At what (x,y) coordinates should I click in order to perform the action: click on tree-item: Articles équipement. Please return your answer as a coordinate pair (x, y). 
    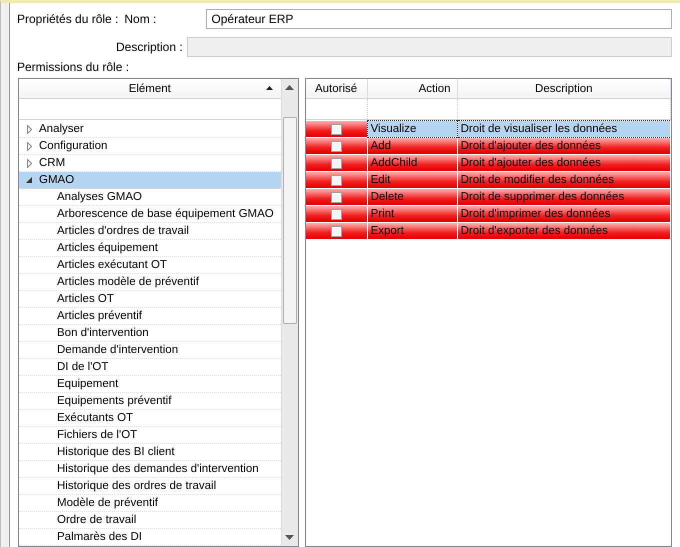
    Looking at the image, I should click on (150, 248).